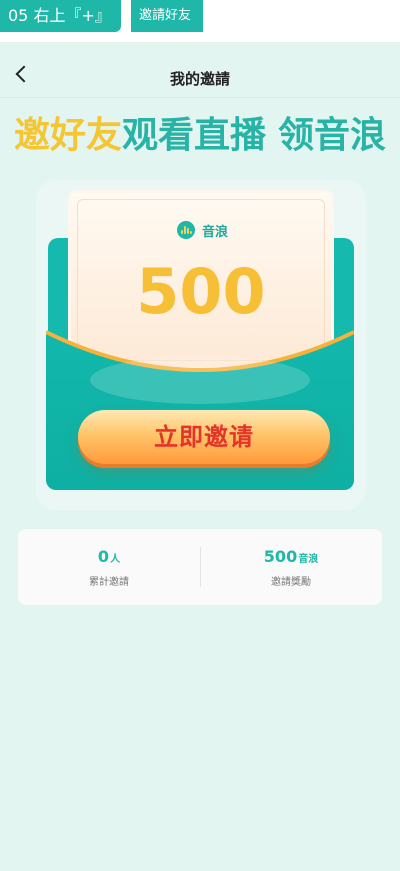 This screenshot has width=400, height=871. Describe the element at coordinates (204, 437) in the screenshot. I see `invite-now-button: 立即邀请` at that location.